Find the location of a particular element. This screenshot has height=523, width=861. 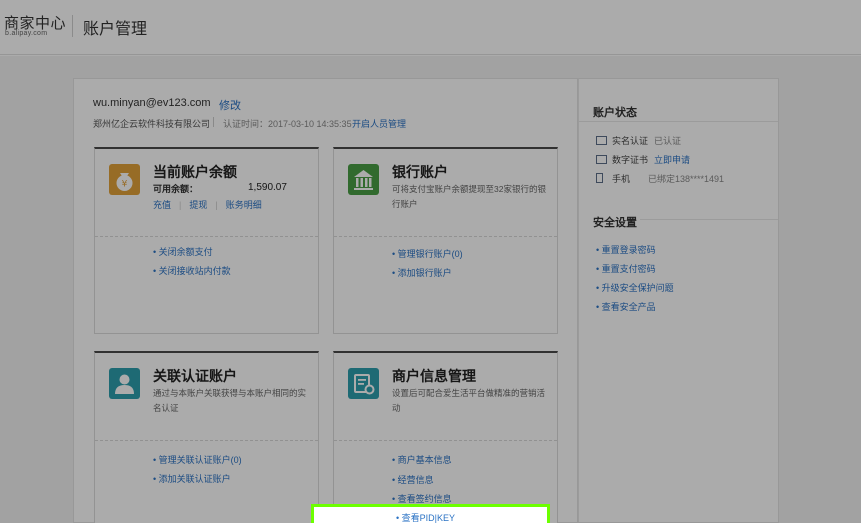

add-linked-account-link: • 添加关联认证账户 is located at coordinates (192, 478).